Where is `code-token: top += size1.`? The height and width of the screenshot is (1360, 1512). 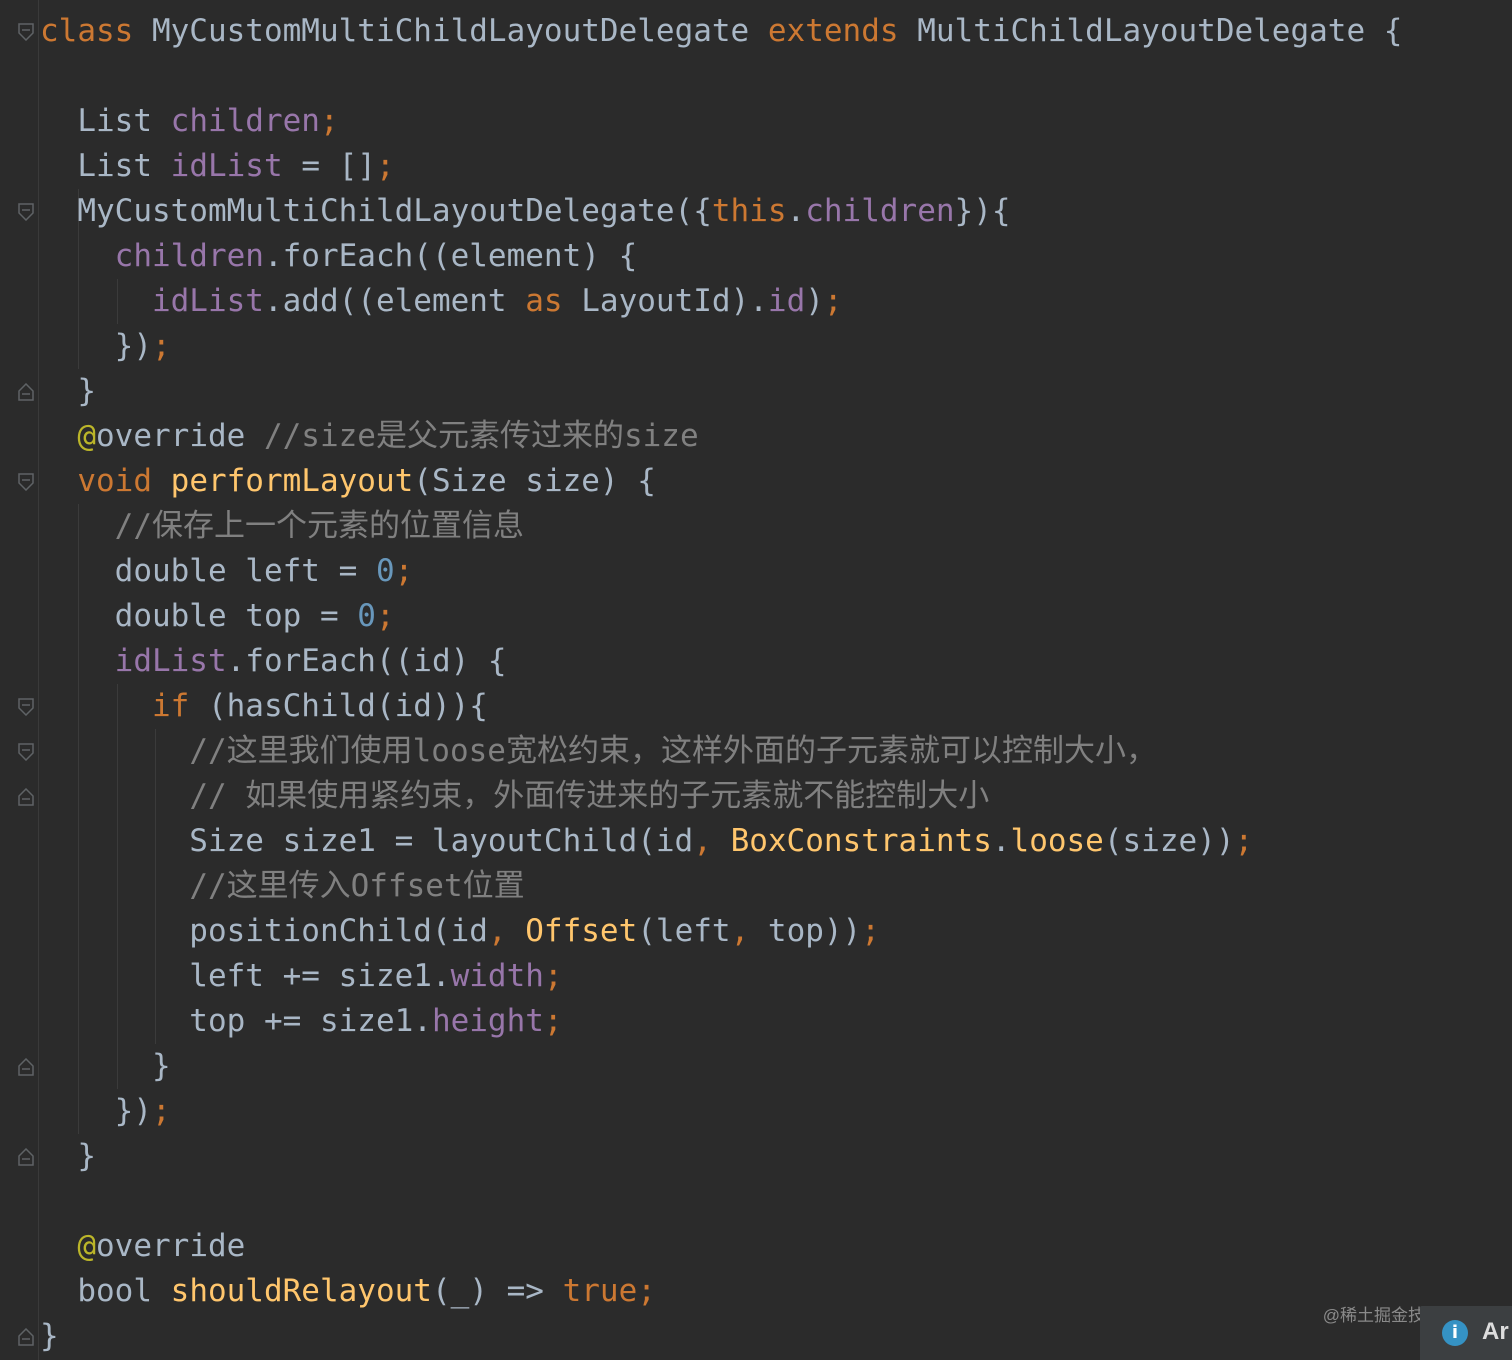 code-token: top += size1. is located at coordinates (236, 1021).